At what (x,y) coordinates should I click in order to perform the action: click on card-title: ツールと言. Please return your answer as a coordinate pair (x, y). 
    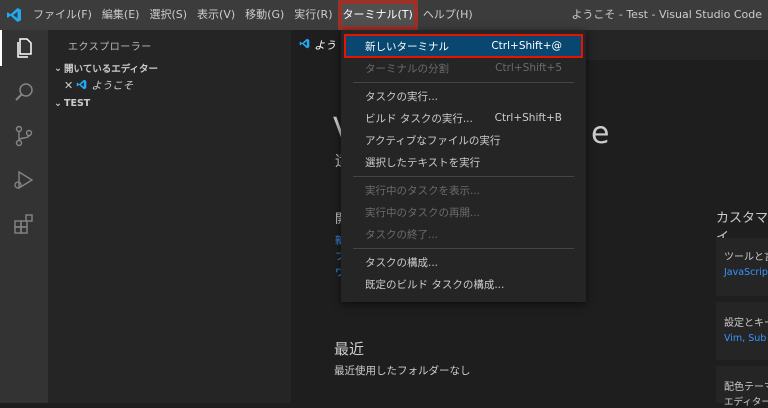
    Looking at the image, I should click on (746, 257).